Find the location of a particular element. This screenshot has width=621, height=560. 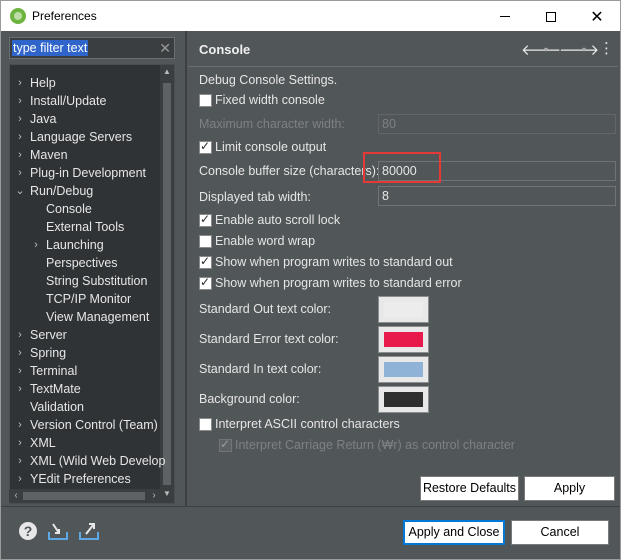

limit-output-checkbox is located at coordinates (205, 146).